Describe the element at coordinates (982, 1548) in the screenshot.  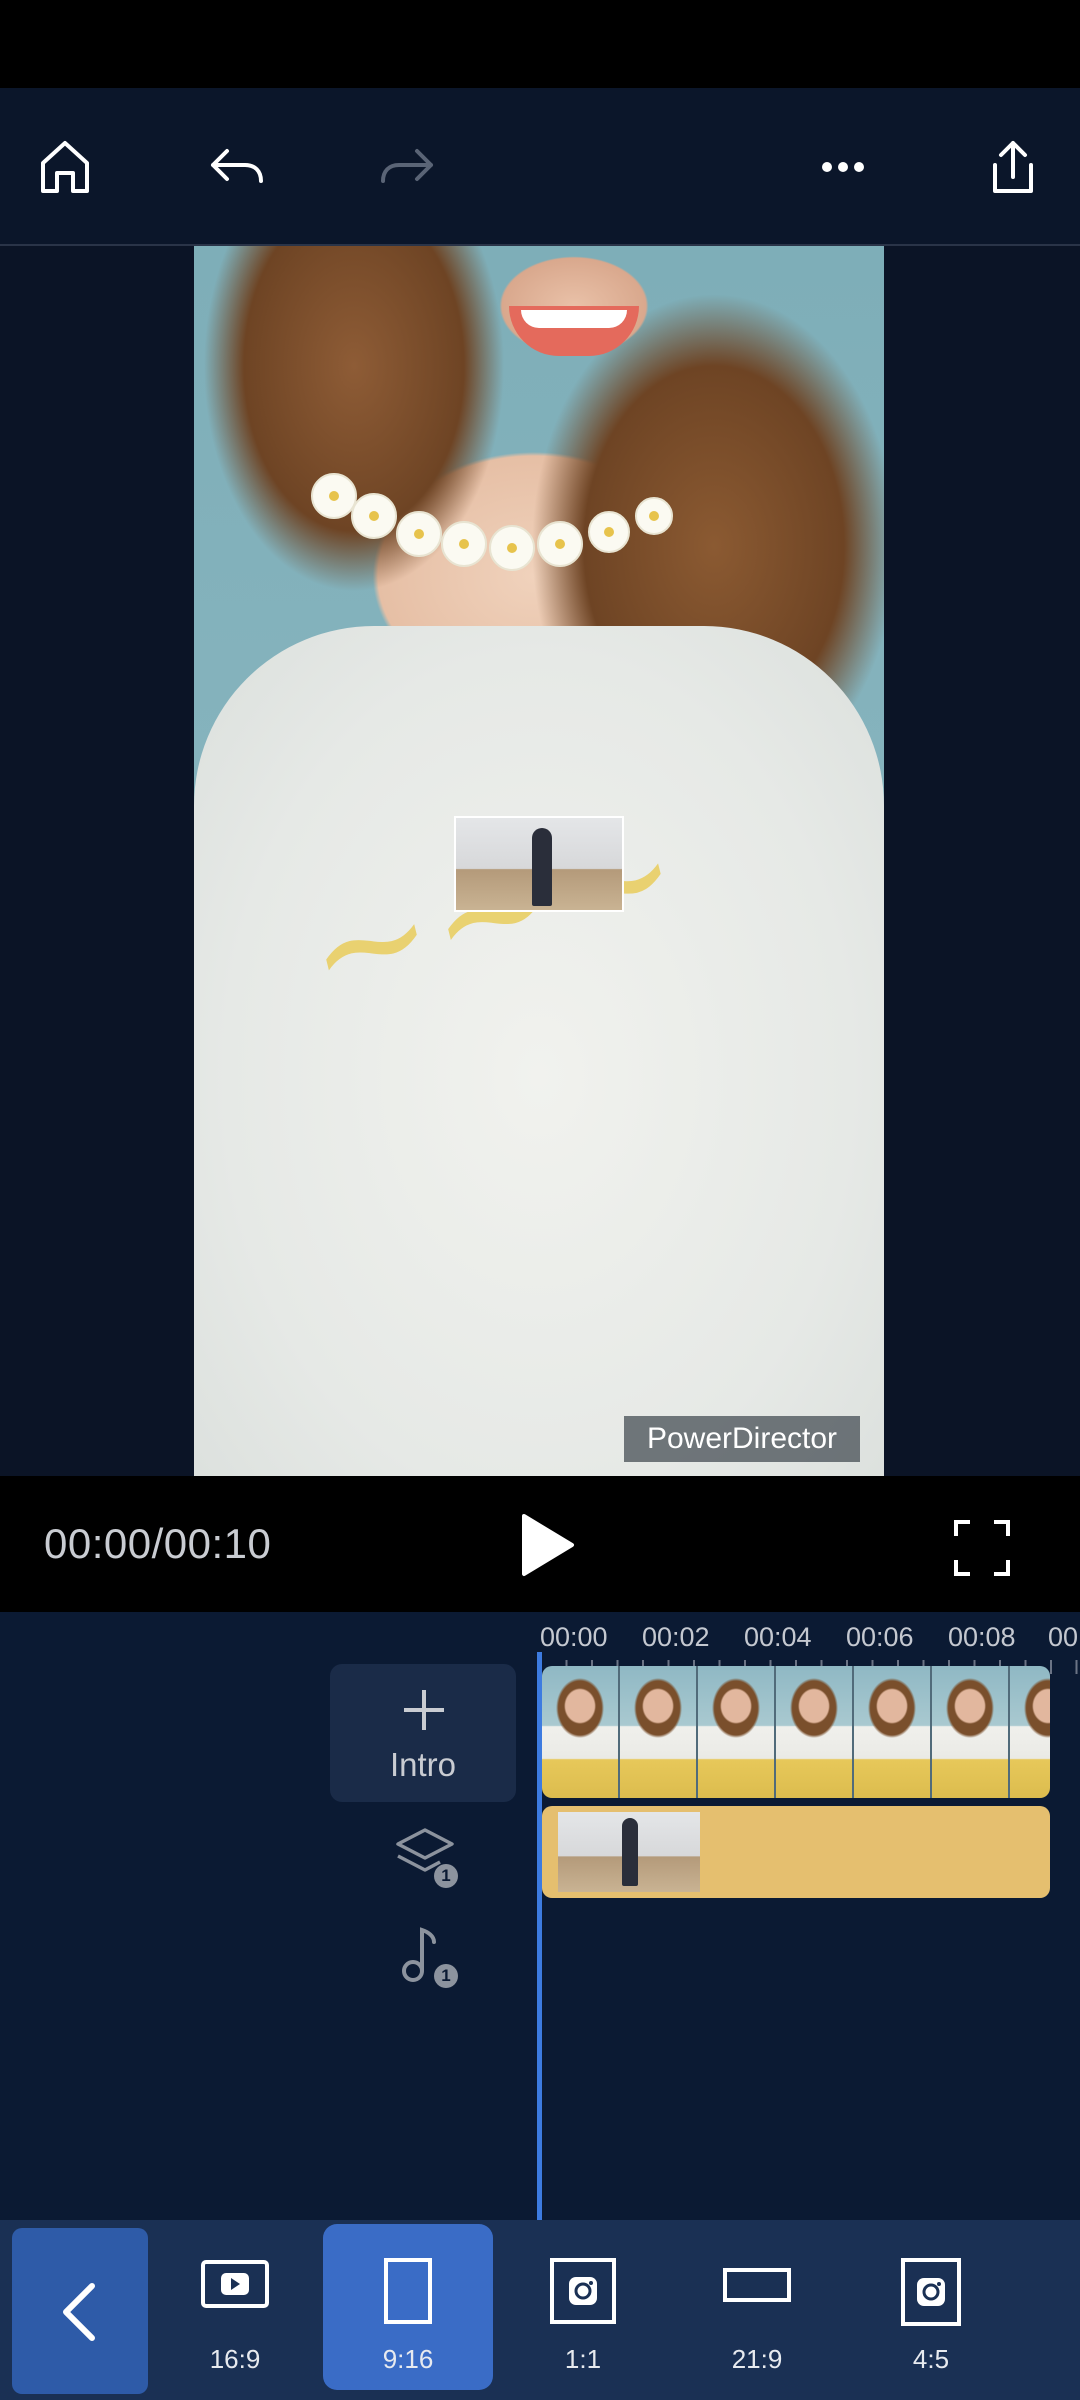
I see `fullscreen-button` at that location.